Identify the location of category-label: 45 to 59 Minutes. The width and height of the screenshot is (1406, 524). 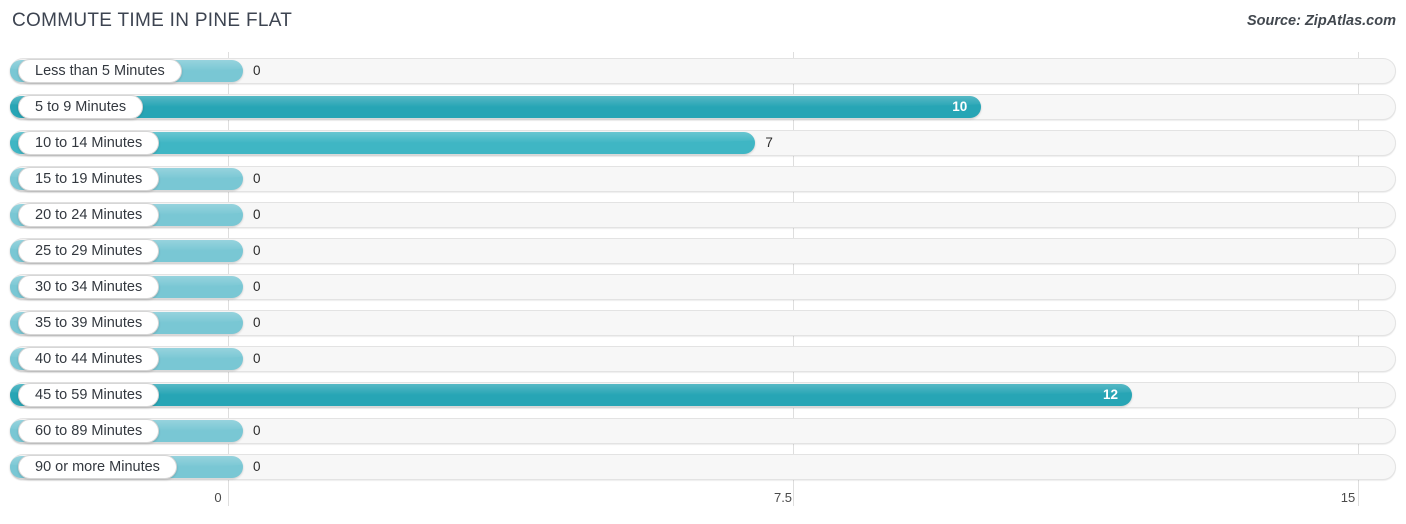
(89, 395).